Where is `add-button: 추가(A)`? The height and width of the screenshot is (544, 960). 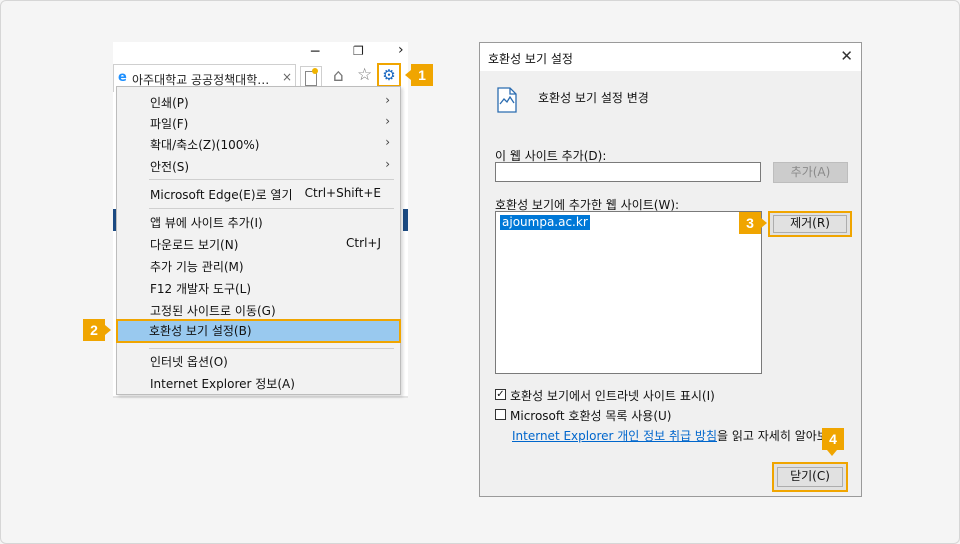
add-button: 추가(A) is located at coordinates (810, 172).